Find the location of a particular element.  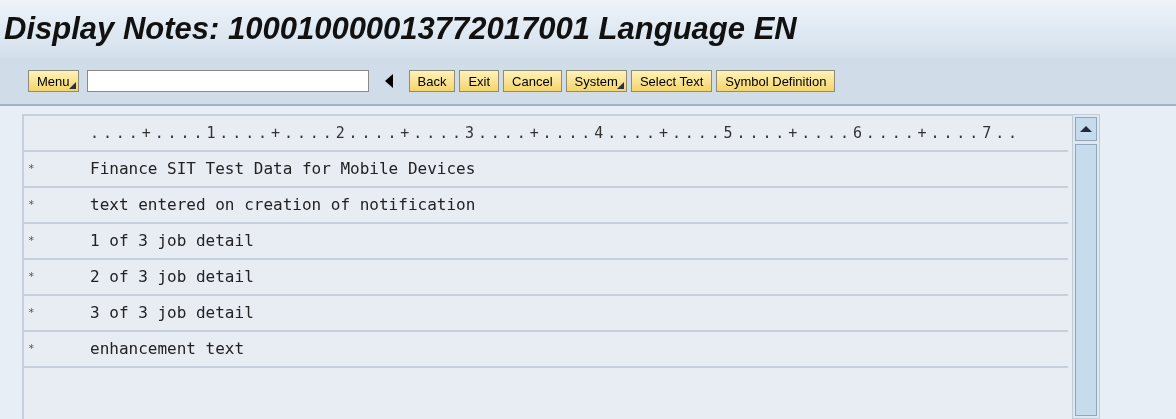

toolbar-button: Select Text is located at coordinates (671, 81).